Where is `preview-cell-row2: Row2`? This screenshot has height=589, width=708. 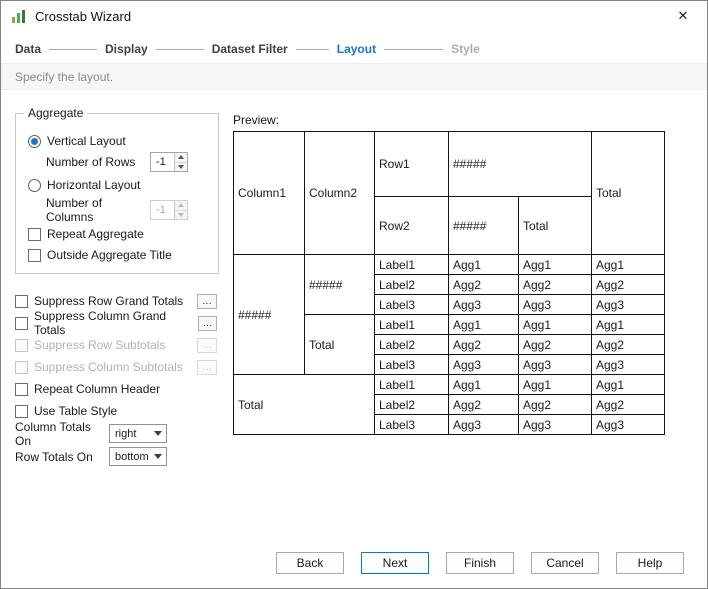
preview-cell-row2: Row2 is located at coordinates (411, 225).